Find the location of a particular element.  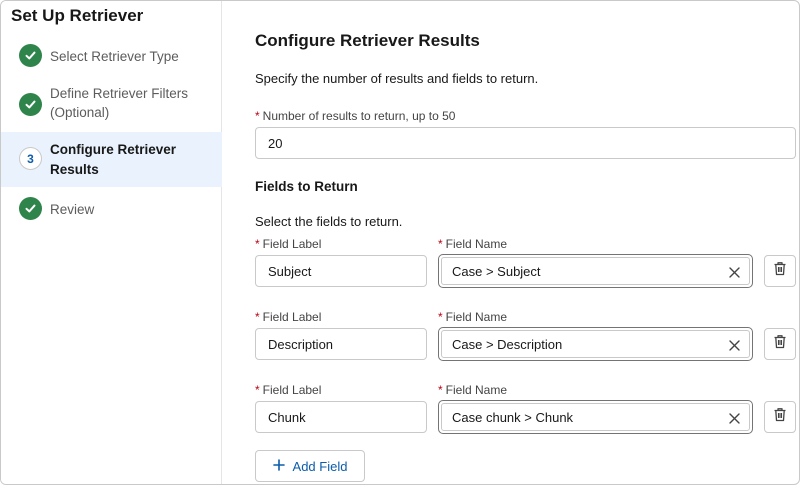

step-number: 3 is located at coordinates (30, 158).